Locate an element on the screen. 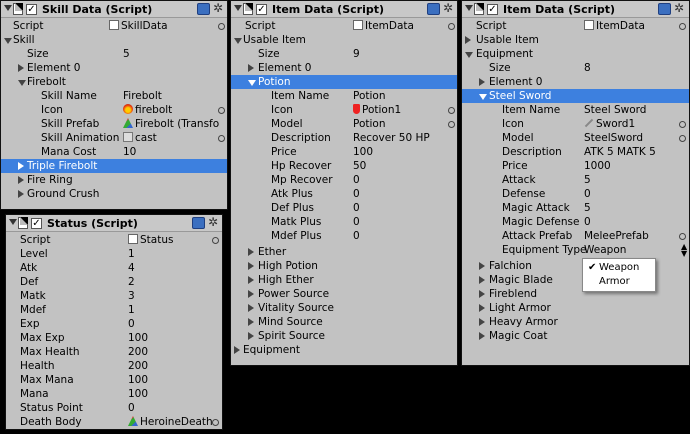  skill-foldout: Skill is located at coordinates (114, 40).